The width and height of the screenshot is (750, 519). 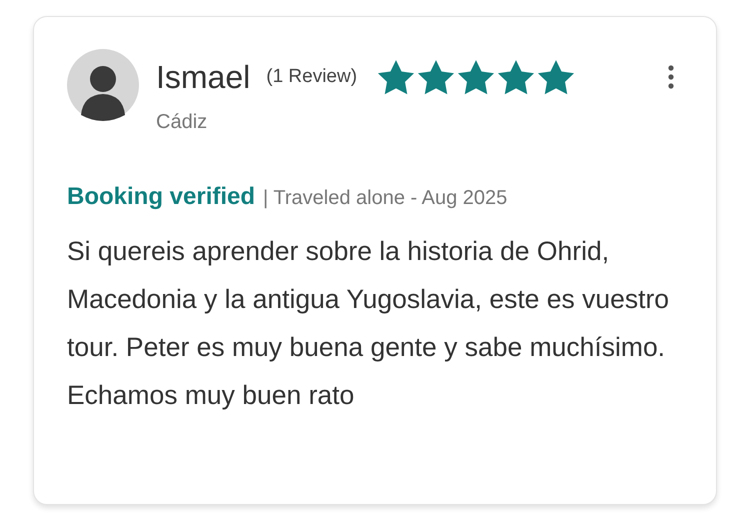 I want to click on more-options-icon, so click(x=671, y=77).